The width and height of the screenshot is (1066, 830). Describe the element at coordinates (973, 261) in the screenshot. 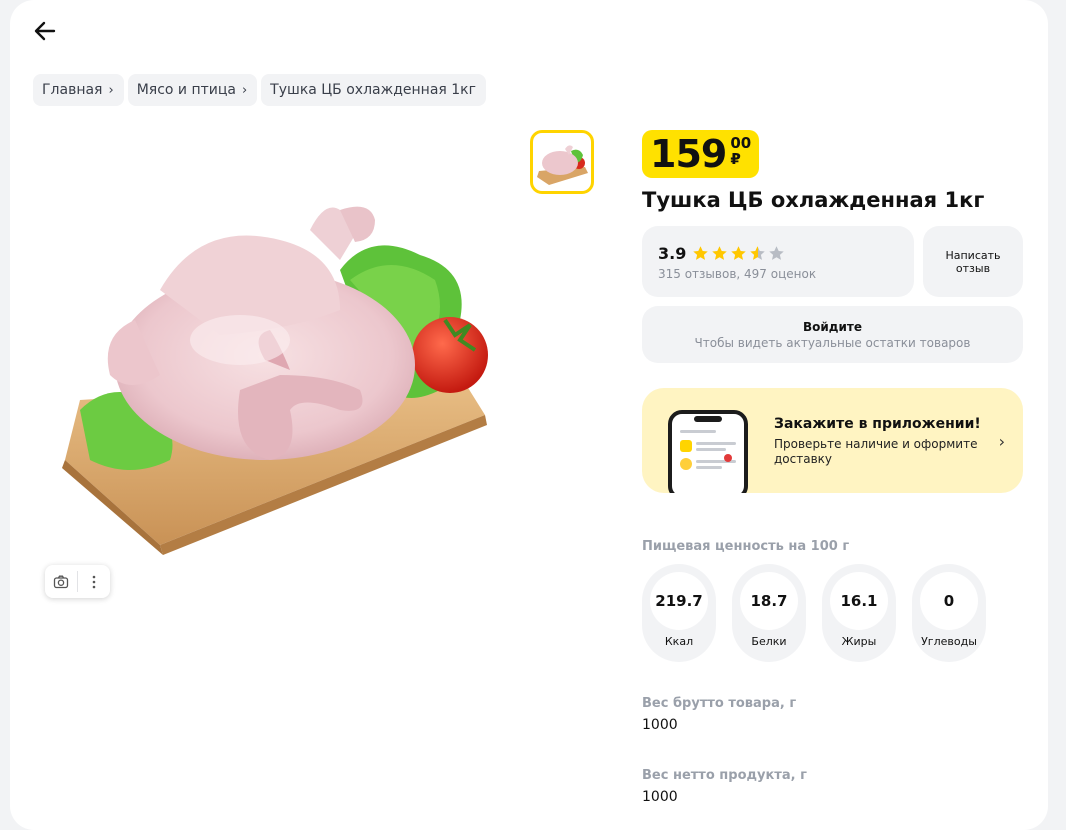

I see `write-review-button: Написать отзыв` at that location.